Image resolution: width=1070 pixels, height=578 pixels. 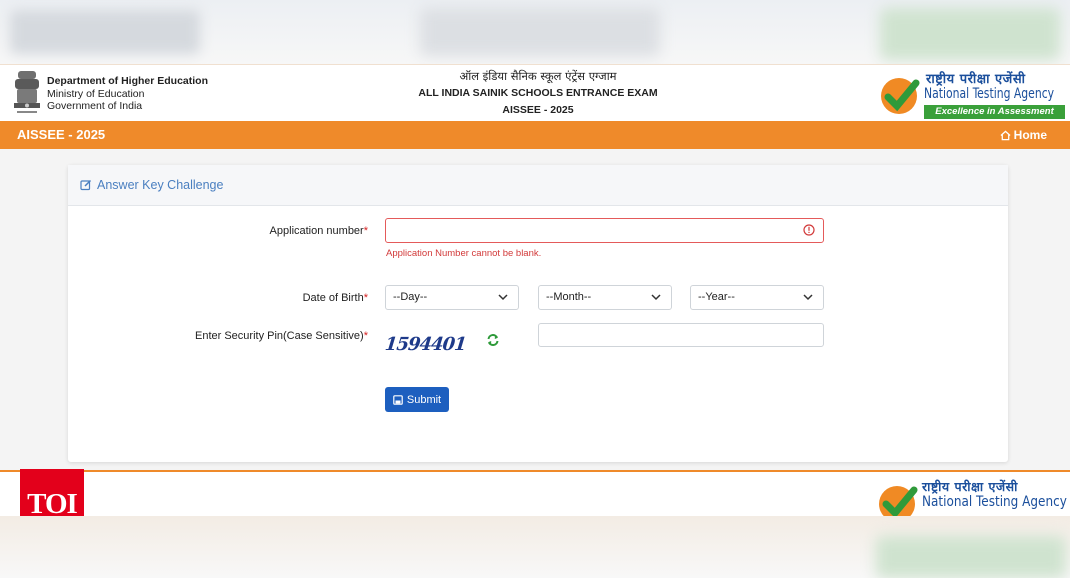 I want to click on edit-icon, so click(x=86, y=185).